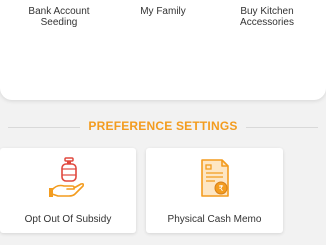 Image resolution: width=326 pixels, height=245 pixels. I want to click on buy-kitchen-accessories-label: Buy Kitchen Accessories, so click(267, 17).